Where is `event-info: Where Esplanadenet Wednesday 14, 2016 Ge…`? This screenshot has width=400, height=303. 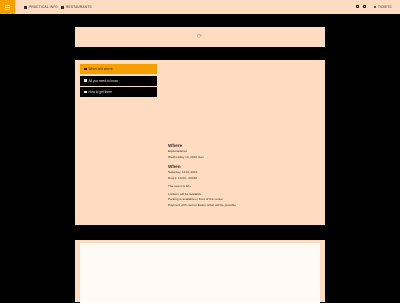
event-info: Where Esplanadenet Wednesday 14, 2016 Ge… is located at coordinates (243, 175).